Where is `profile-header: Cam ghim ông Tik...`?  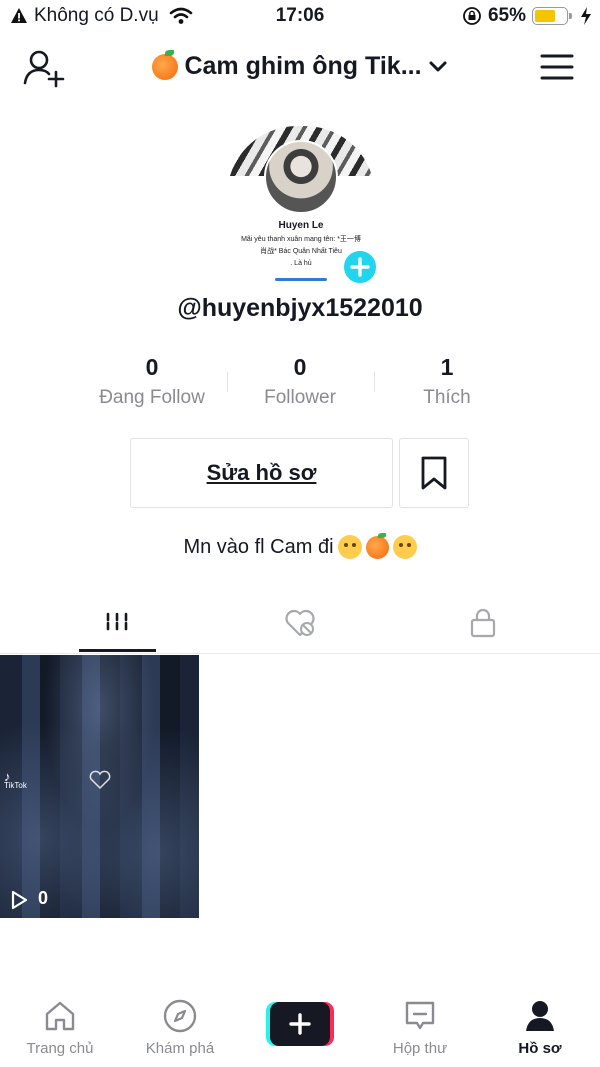 profile-header: Cam ghim ông Tik... is located at coordinates (300, 68).